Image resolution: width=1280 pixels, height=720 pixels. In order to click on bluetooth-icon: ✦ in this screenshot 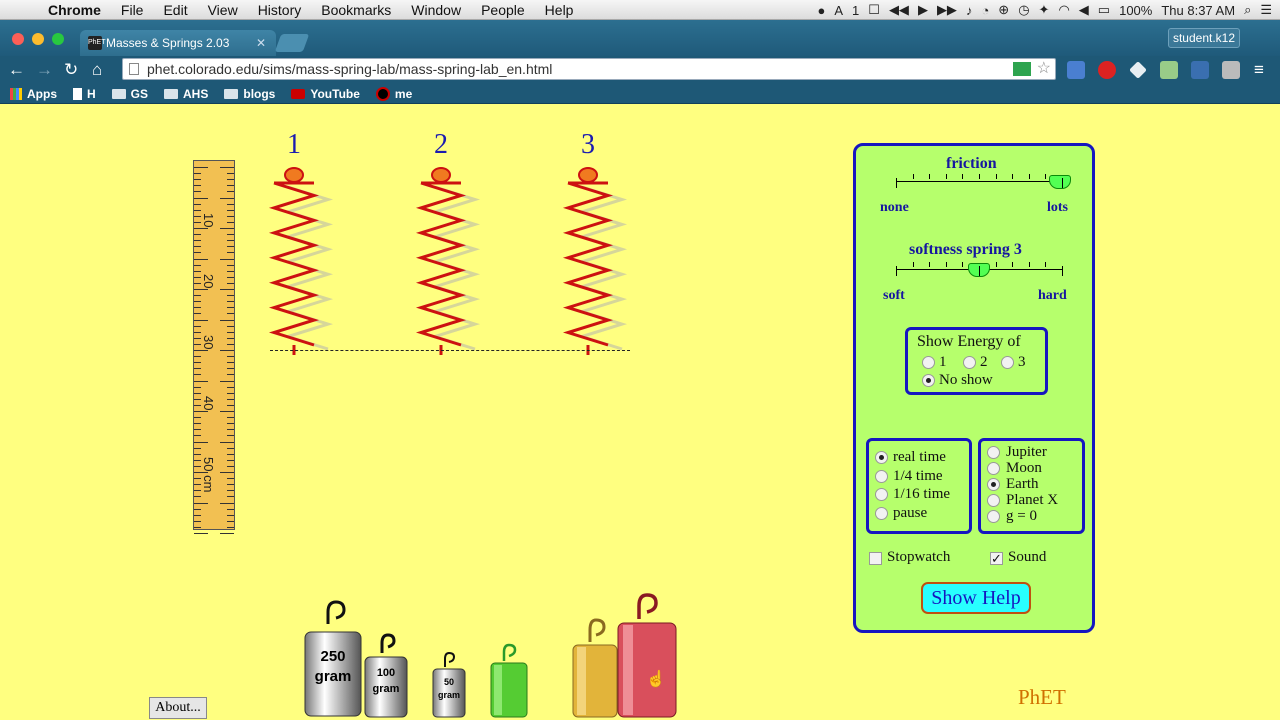, I will do `click(1044, 10)`.